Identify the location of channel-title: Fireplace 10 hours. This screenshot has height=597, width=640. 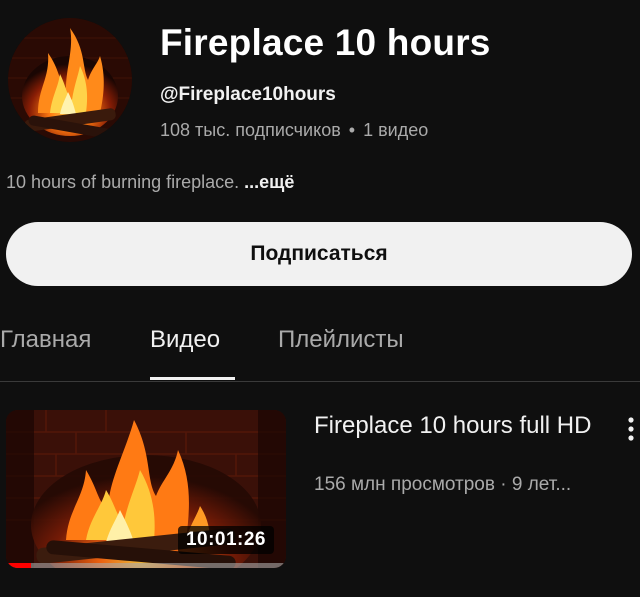
(325, 42).